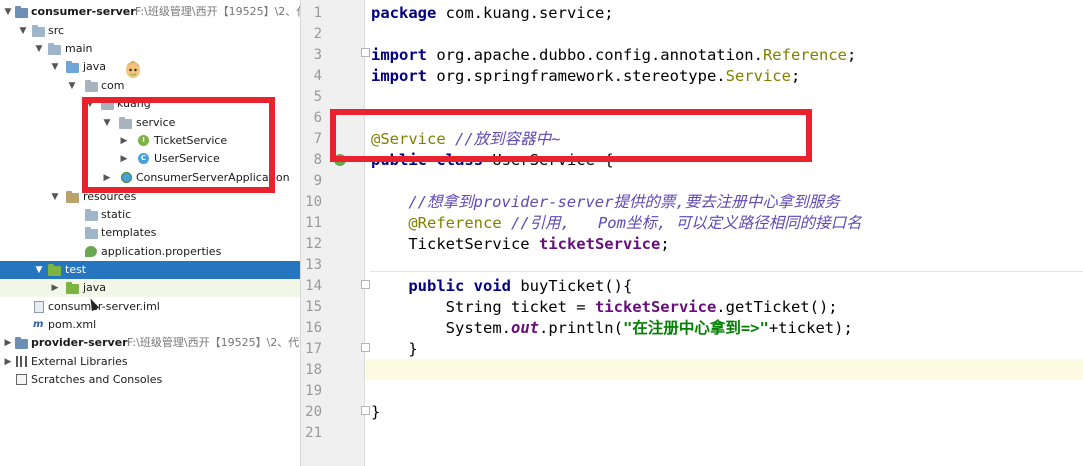 This screenshot has width=1083, height=466. What do you see at coordinates (335, 233) in the screenshot?
I see `editor-gutter: 1 2 3 4 5 6 7 8 9 10 11 12 13 14 15 16 17 18 19 20 21` at bounding box center [335, 233].